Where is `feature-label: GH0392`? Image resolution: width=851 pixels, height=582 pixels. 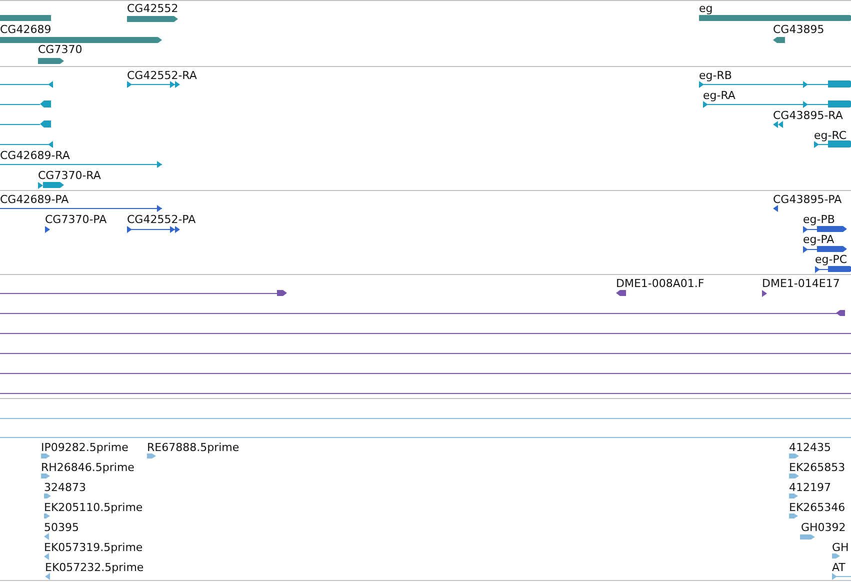
feature-label: GH0392 is located at coordinates (823, 527).